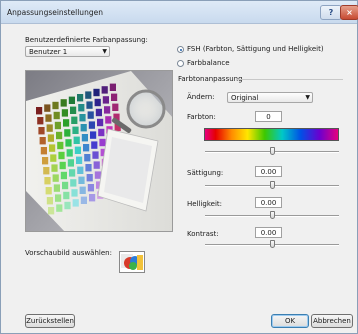 Image resolution: width=358 pixels, height=334 pixels. What do you see at coordinates (208, 63) in the screenshot?
I see `radio-color-balance-label: Farbbalance` at bounding box center [208, 63].